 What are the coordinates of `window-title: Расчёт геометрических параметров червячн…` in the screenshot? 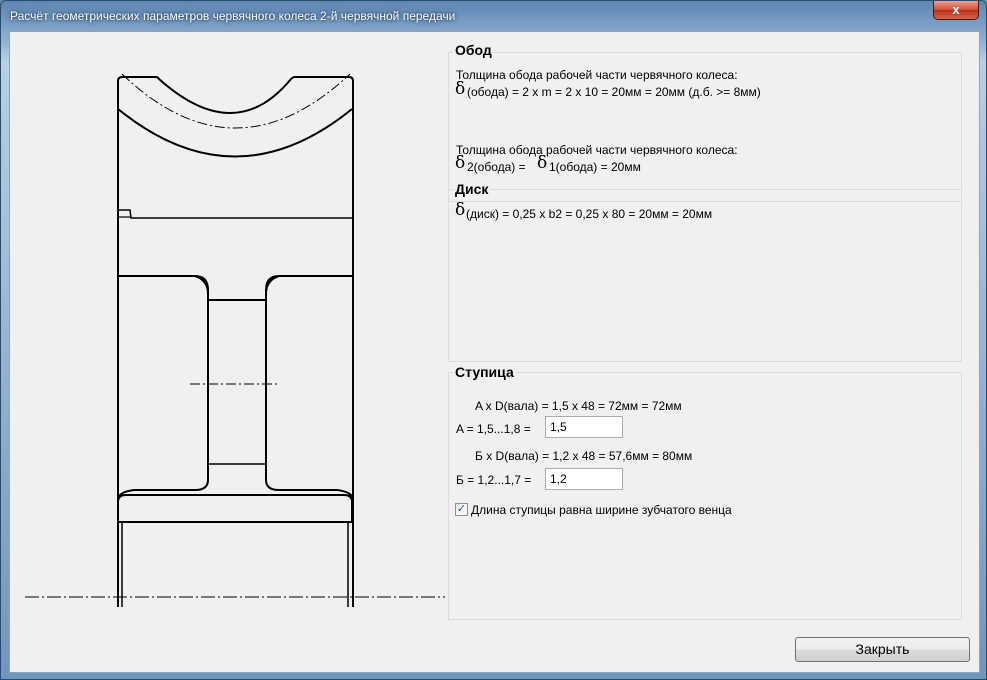 It's located at (233, 16).